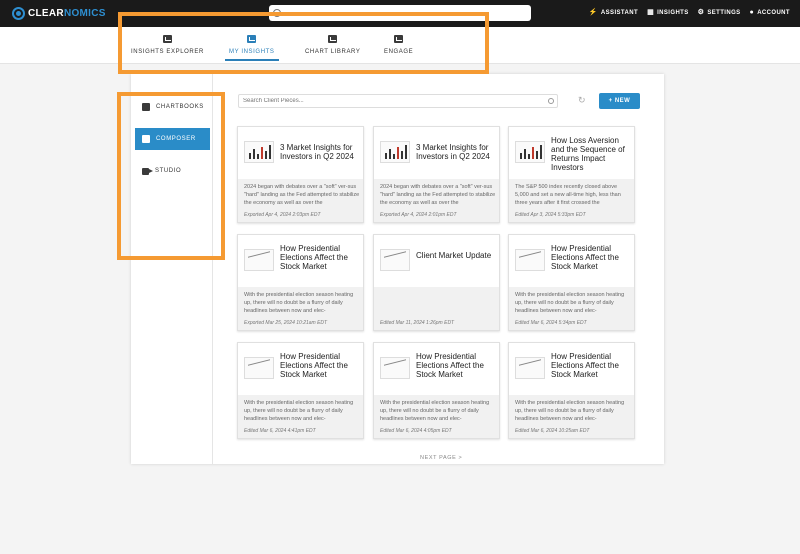 The image size is (800, 554). Describe the element at coordinates (551, 323) in the screenshot. I see `card-timestamp: Edited Mar 6, 2024 5:34pm EDT` at that location.